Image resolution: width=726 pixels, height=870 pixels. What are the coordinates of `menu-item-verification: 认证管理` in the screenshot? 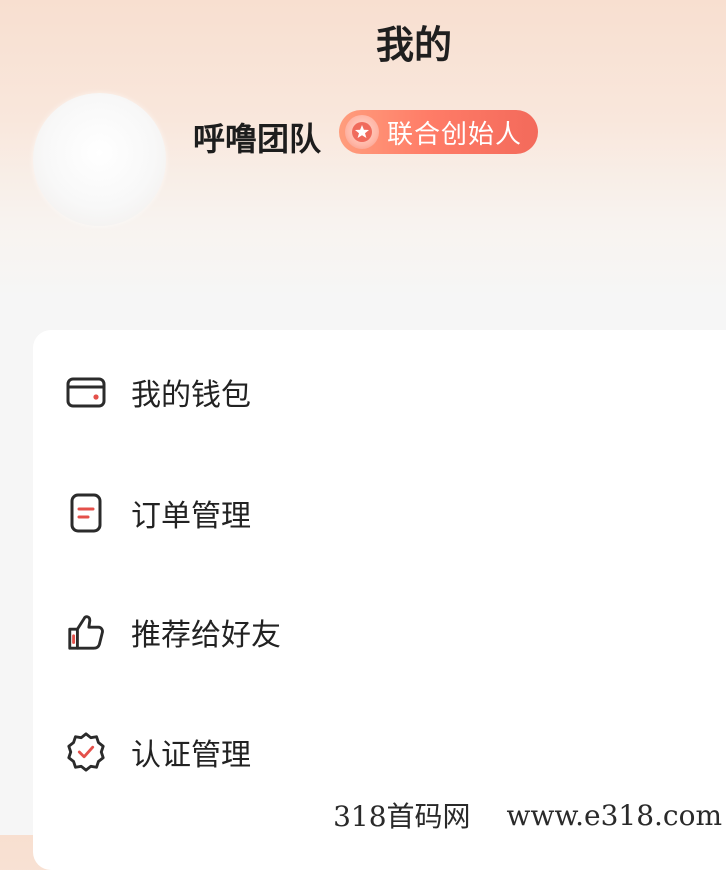 It's located at (379, 752).